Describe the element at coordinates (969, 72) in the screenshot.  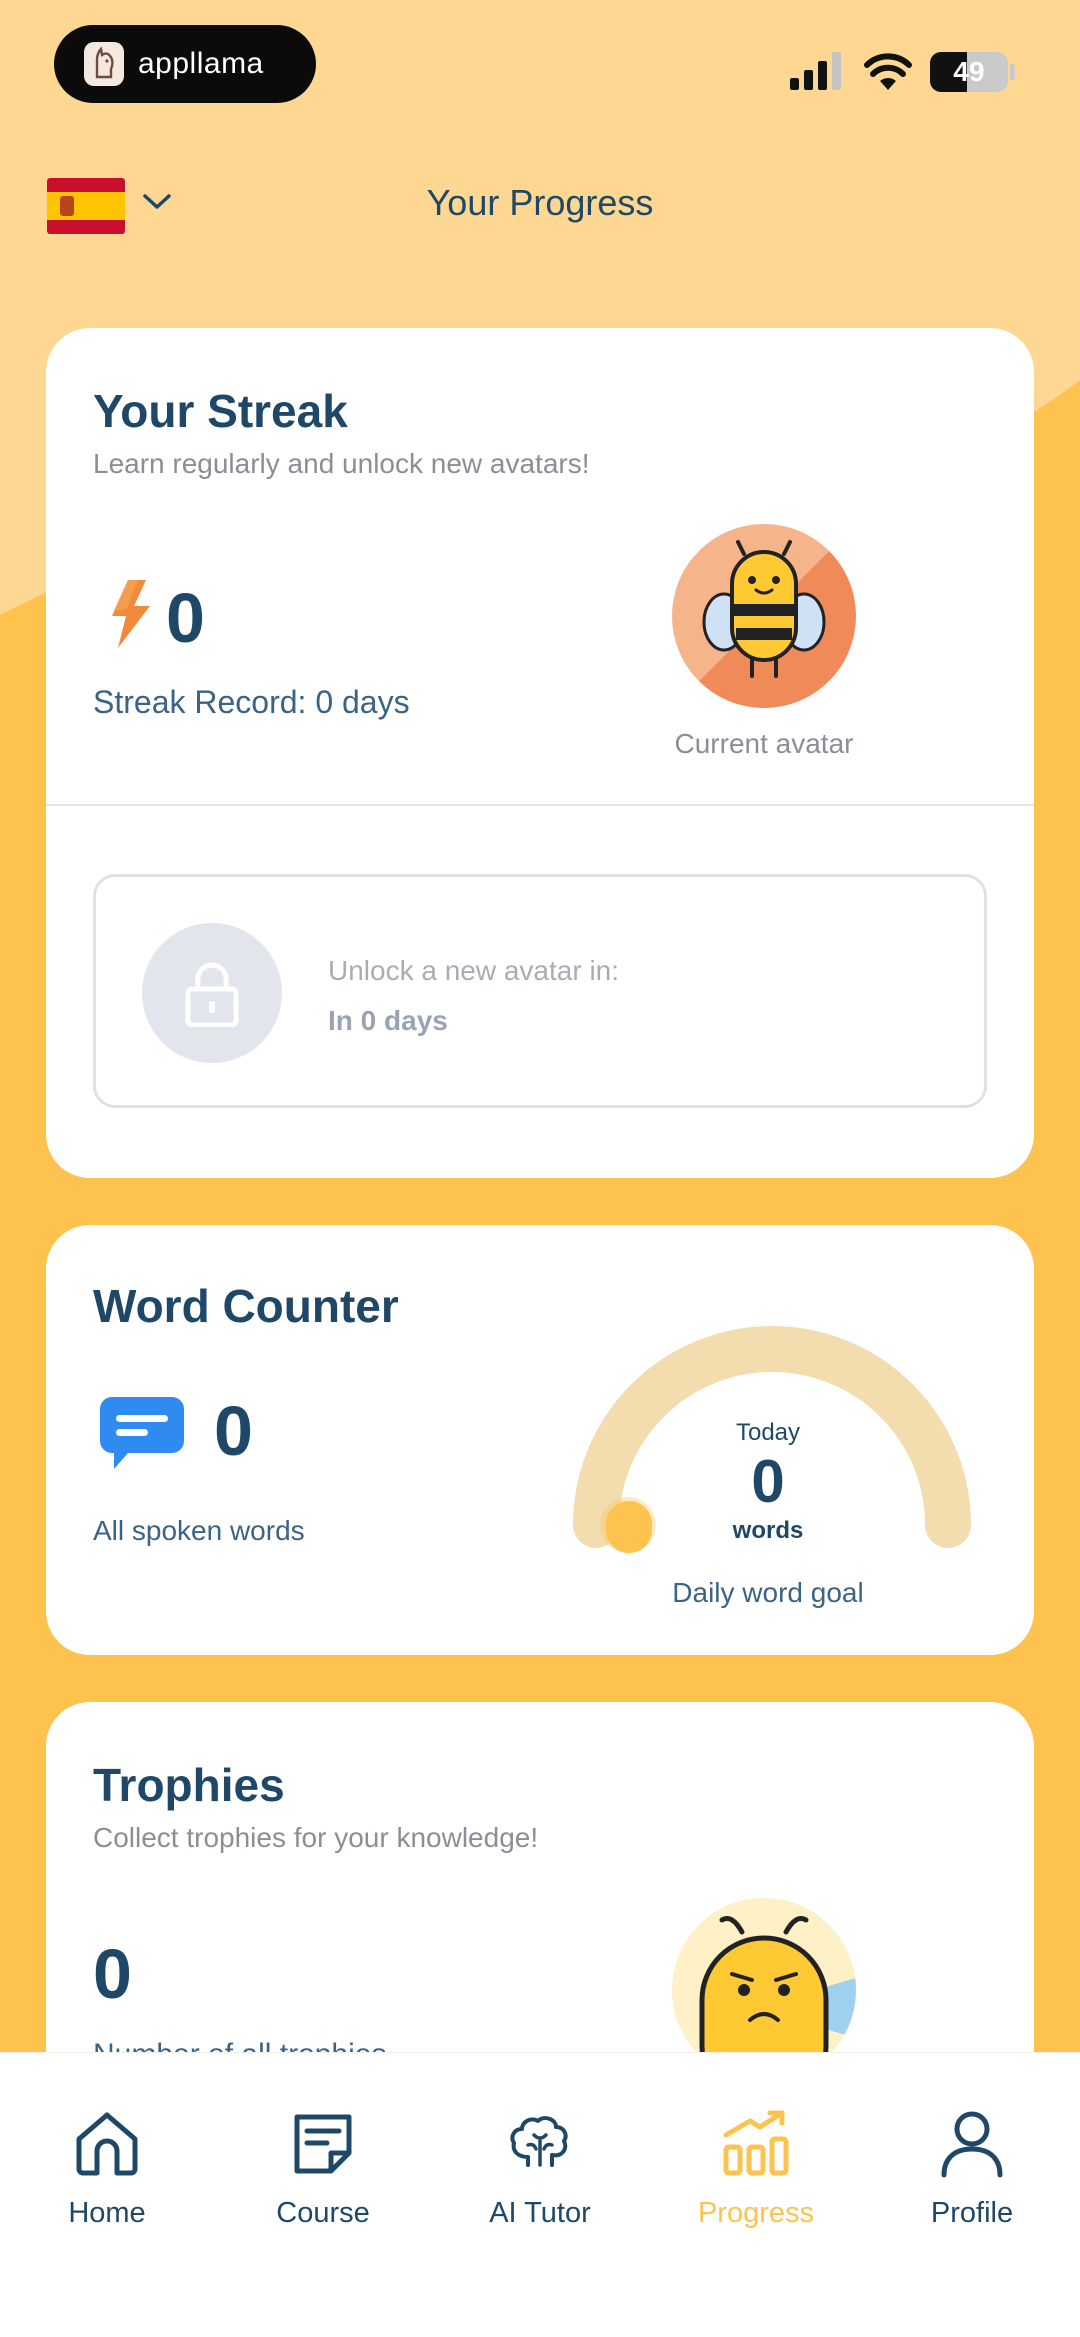
I see `battery-indicator: 49` at that location.